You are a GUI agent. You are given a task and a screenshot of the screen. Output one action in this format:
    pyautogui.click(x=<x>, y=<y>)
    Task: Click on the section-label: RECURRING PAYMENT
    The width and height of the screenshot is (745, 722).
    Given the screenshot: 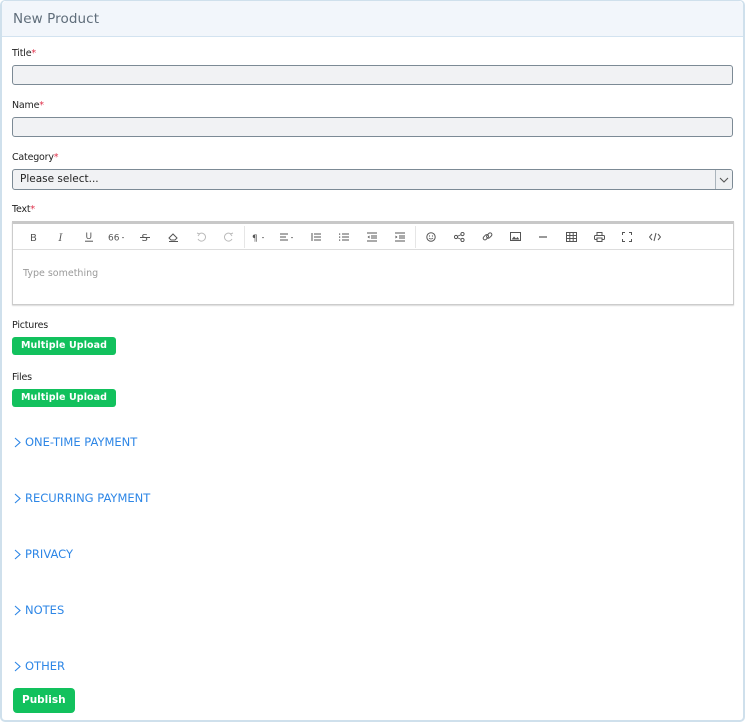 What is the action you would take?
    pyautogui.click(x=88, y=498)
    